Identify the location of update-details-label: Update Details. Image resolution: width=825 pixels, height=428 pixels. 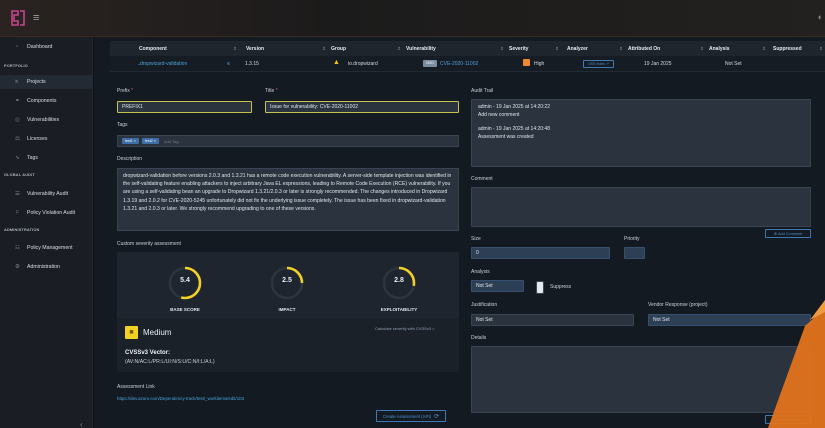
(790, 419).